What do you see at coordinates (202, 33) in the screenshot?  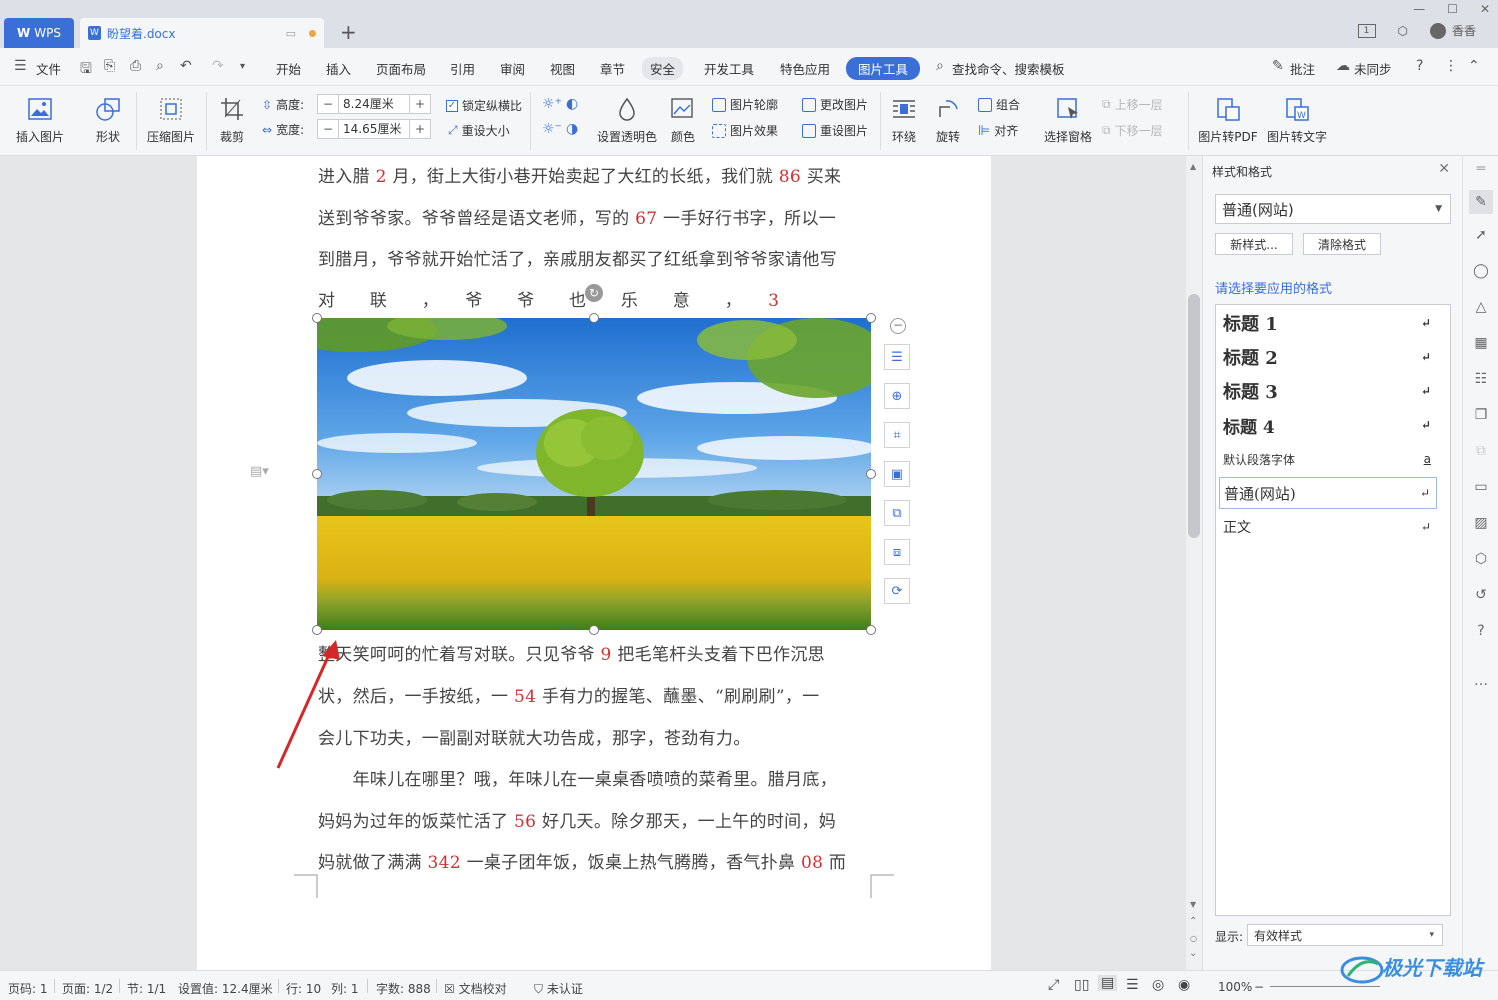 I see `document-tab: W 盼望着.docx ▭` at bounding box center [202, 33].